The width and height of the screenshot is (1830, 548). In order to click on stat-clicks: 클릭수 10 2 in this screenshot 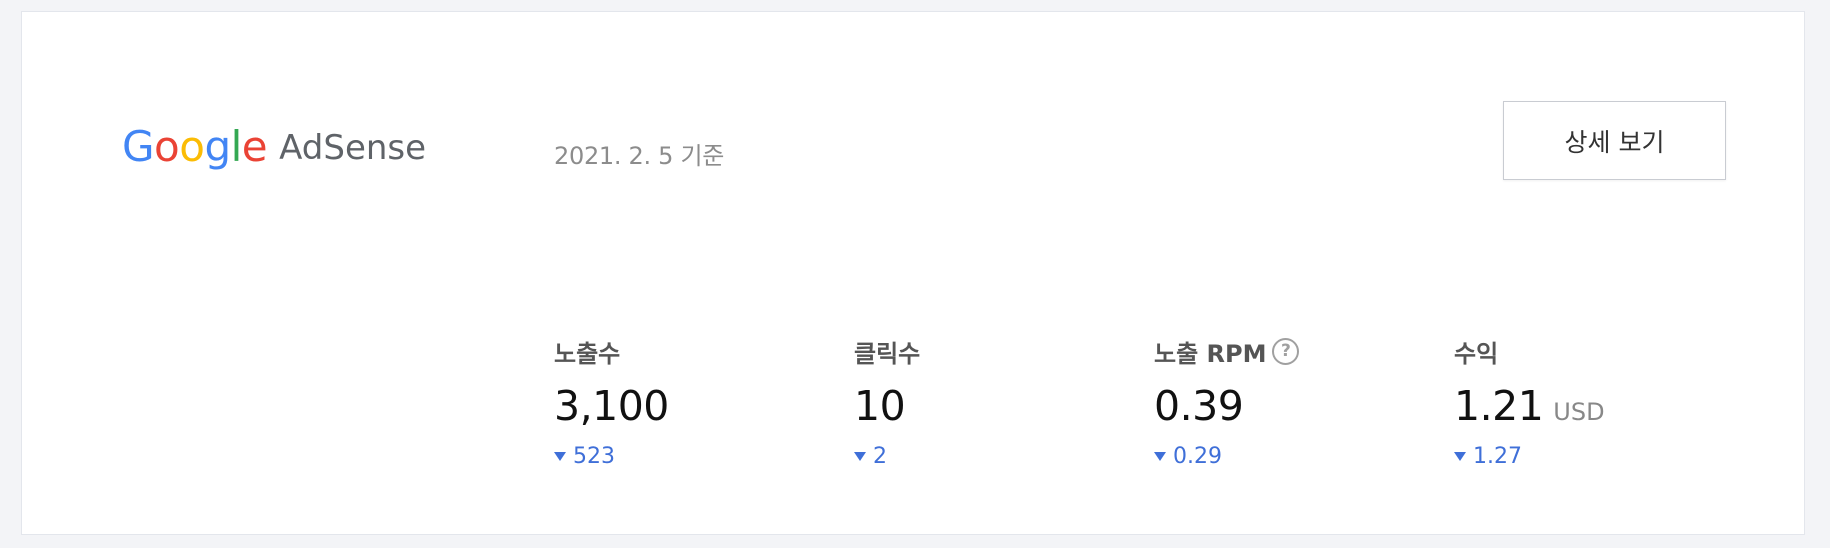, I will do `click(1004, 401)`.